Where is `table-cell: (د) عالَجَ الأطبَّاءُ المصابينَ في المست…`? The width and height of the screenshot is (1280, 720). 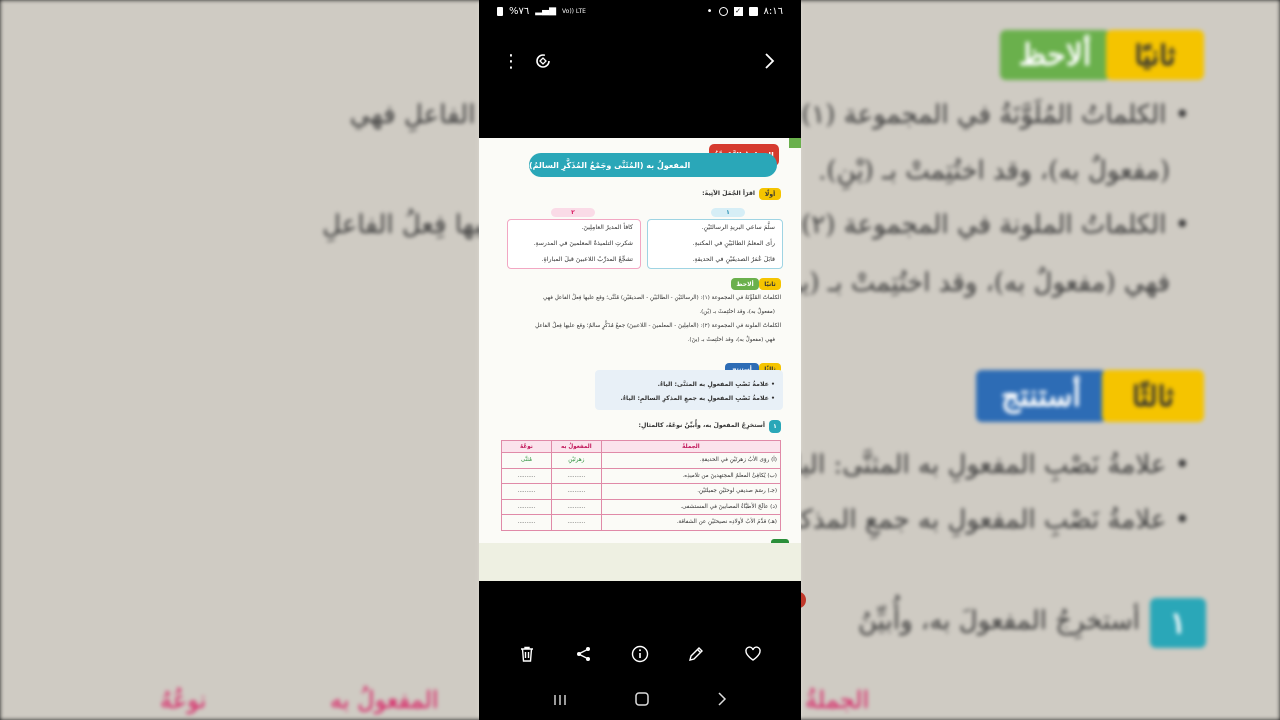
table-cell: (د) عالَجَ الأطبَّاءُ المصابينَ في المست… is located at coordinates (691, 506).